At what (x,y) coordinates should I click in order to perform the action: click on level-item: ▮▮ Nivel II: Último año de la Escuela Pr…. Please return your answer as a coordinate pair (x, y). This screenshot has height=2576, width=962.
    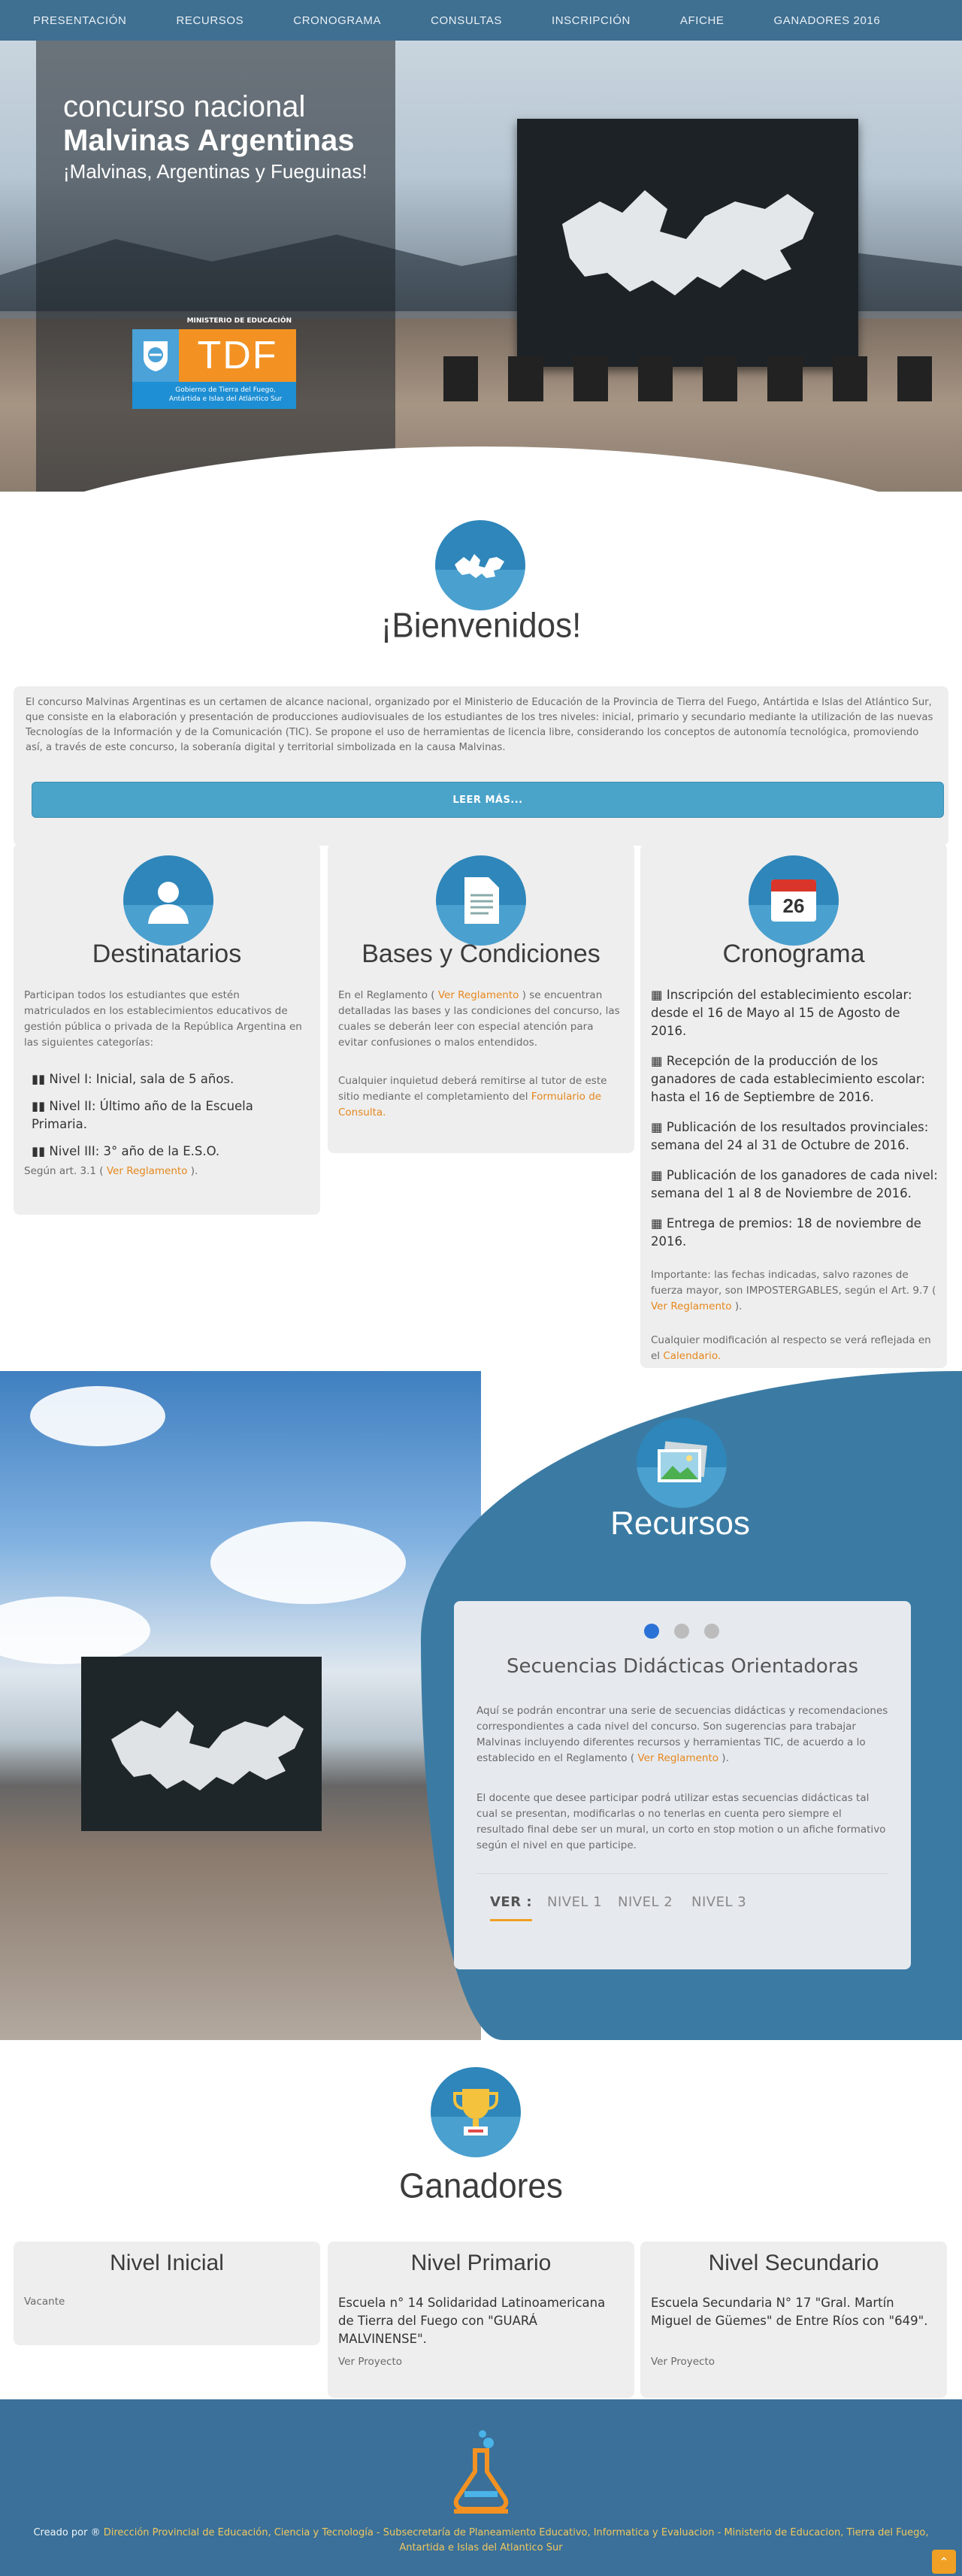
    Looking at the image, I should click on (142, 1115).